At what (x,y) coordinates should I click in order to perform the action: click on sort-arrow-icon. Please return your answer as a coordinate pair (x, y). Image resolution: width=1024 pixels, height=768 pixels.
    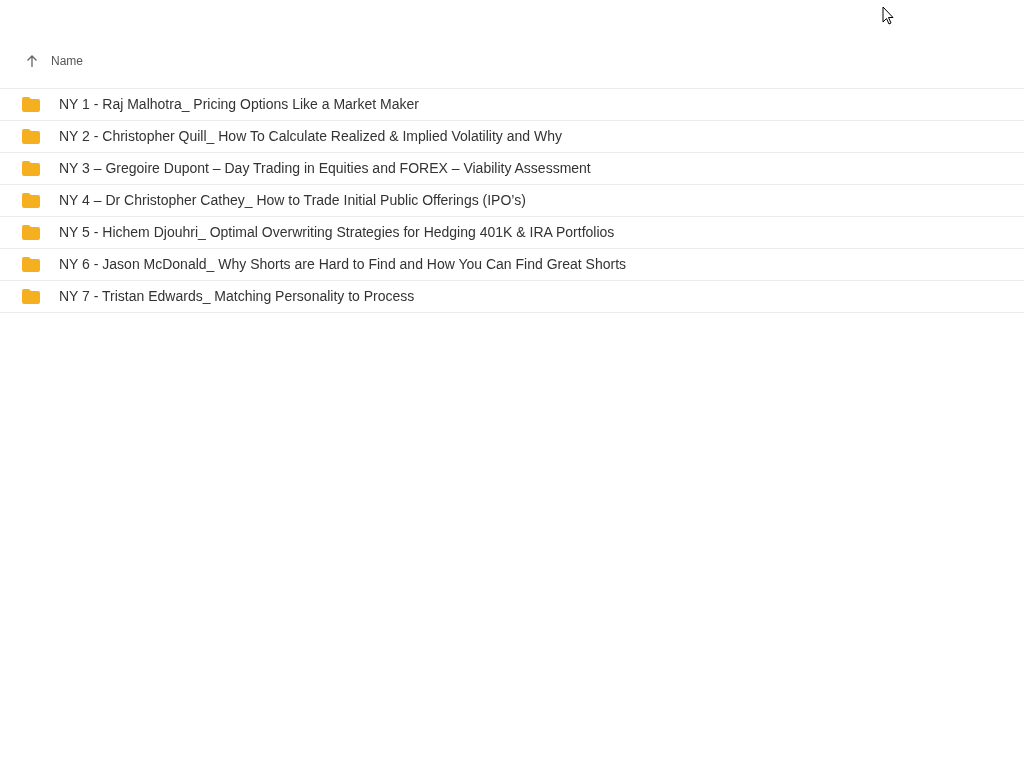
    Looking at the image, I should click on (32, 61).